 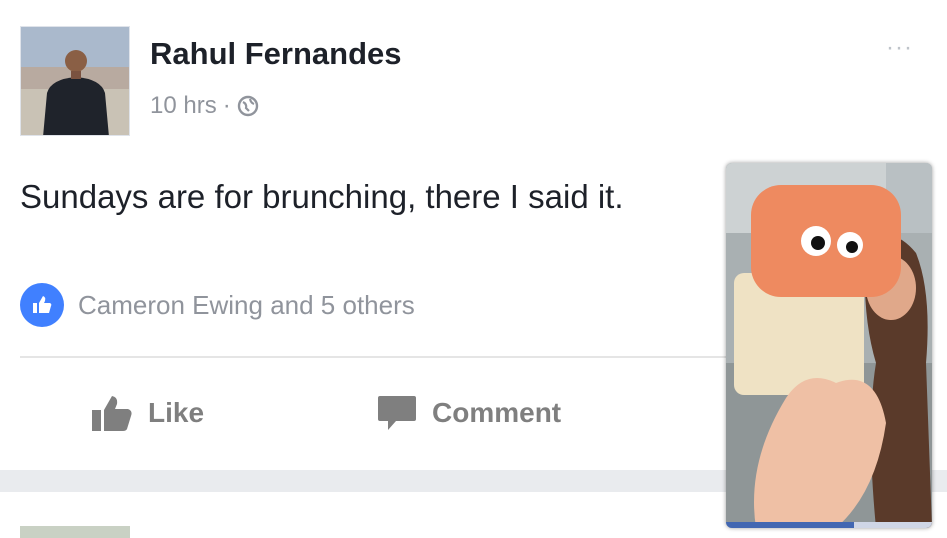 What do you see at coordinates (112, 413) in the screenshot?
I see `thumbs-up-icon` at bounding box center [112, 413].